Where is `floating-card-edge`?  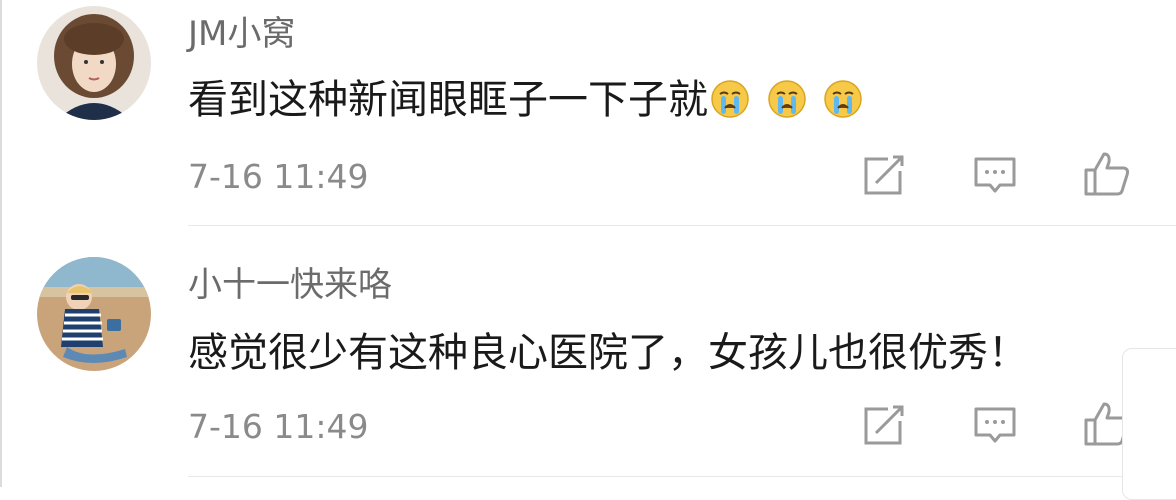
floating-card-edge is located at coordinates (1149, 424).